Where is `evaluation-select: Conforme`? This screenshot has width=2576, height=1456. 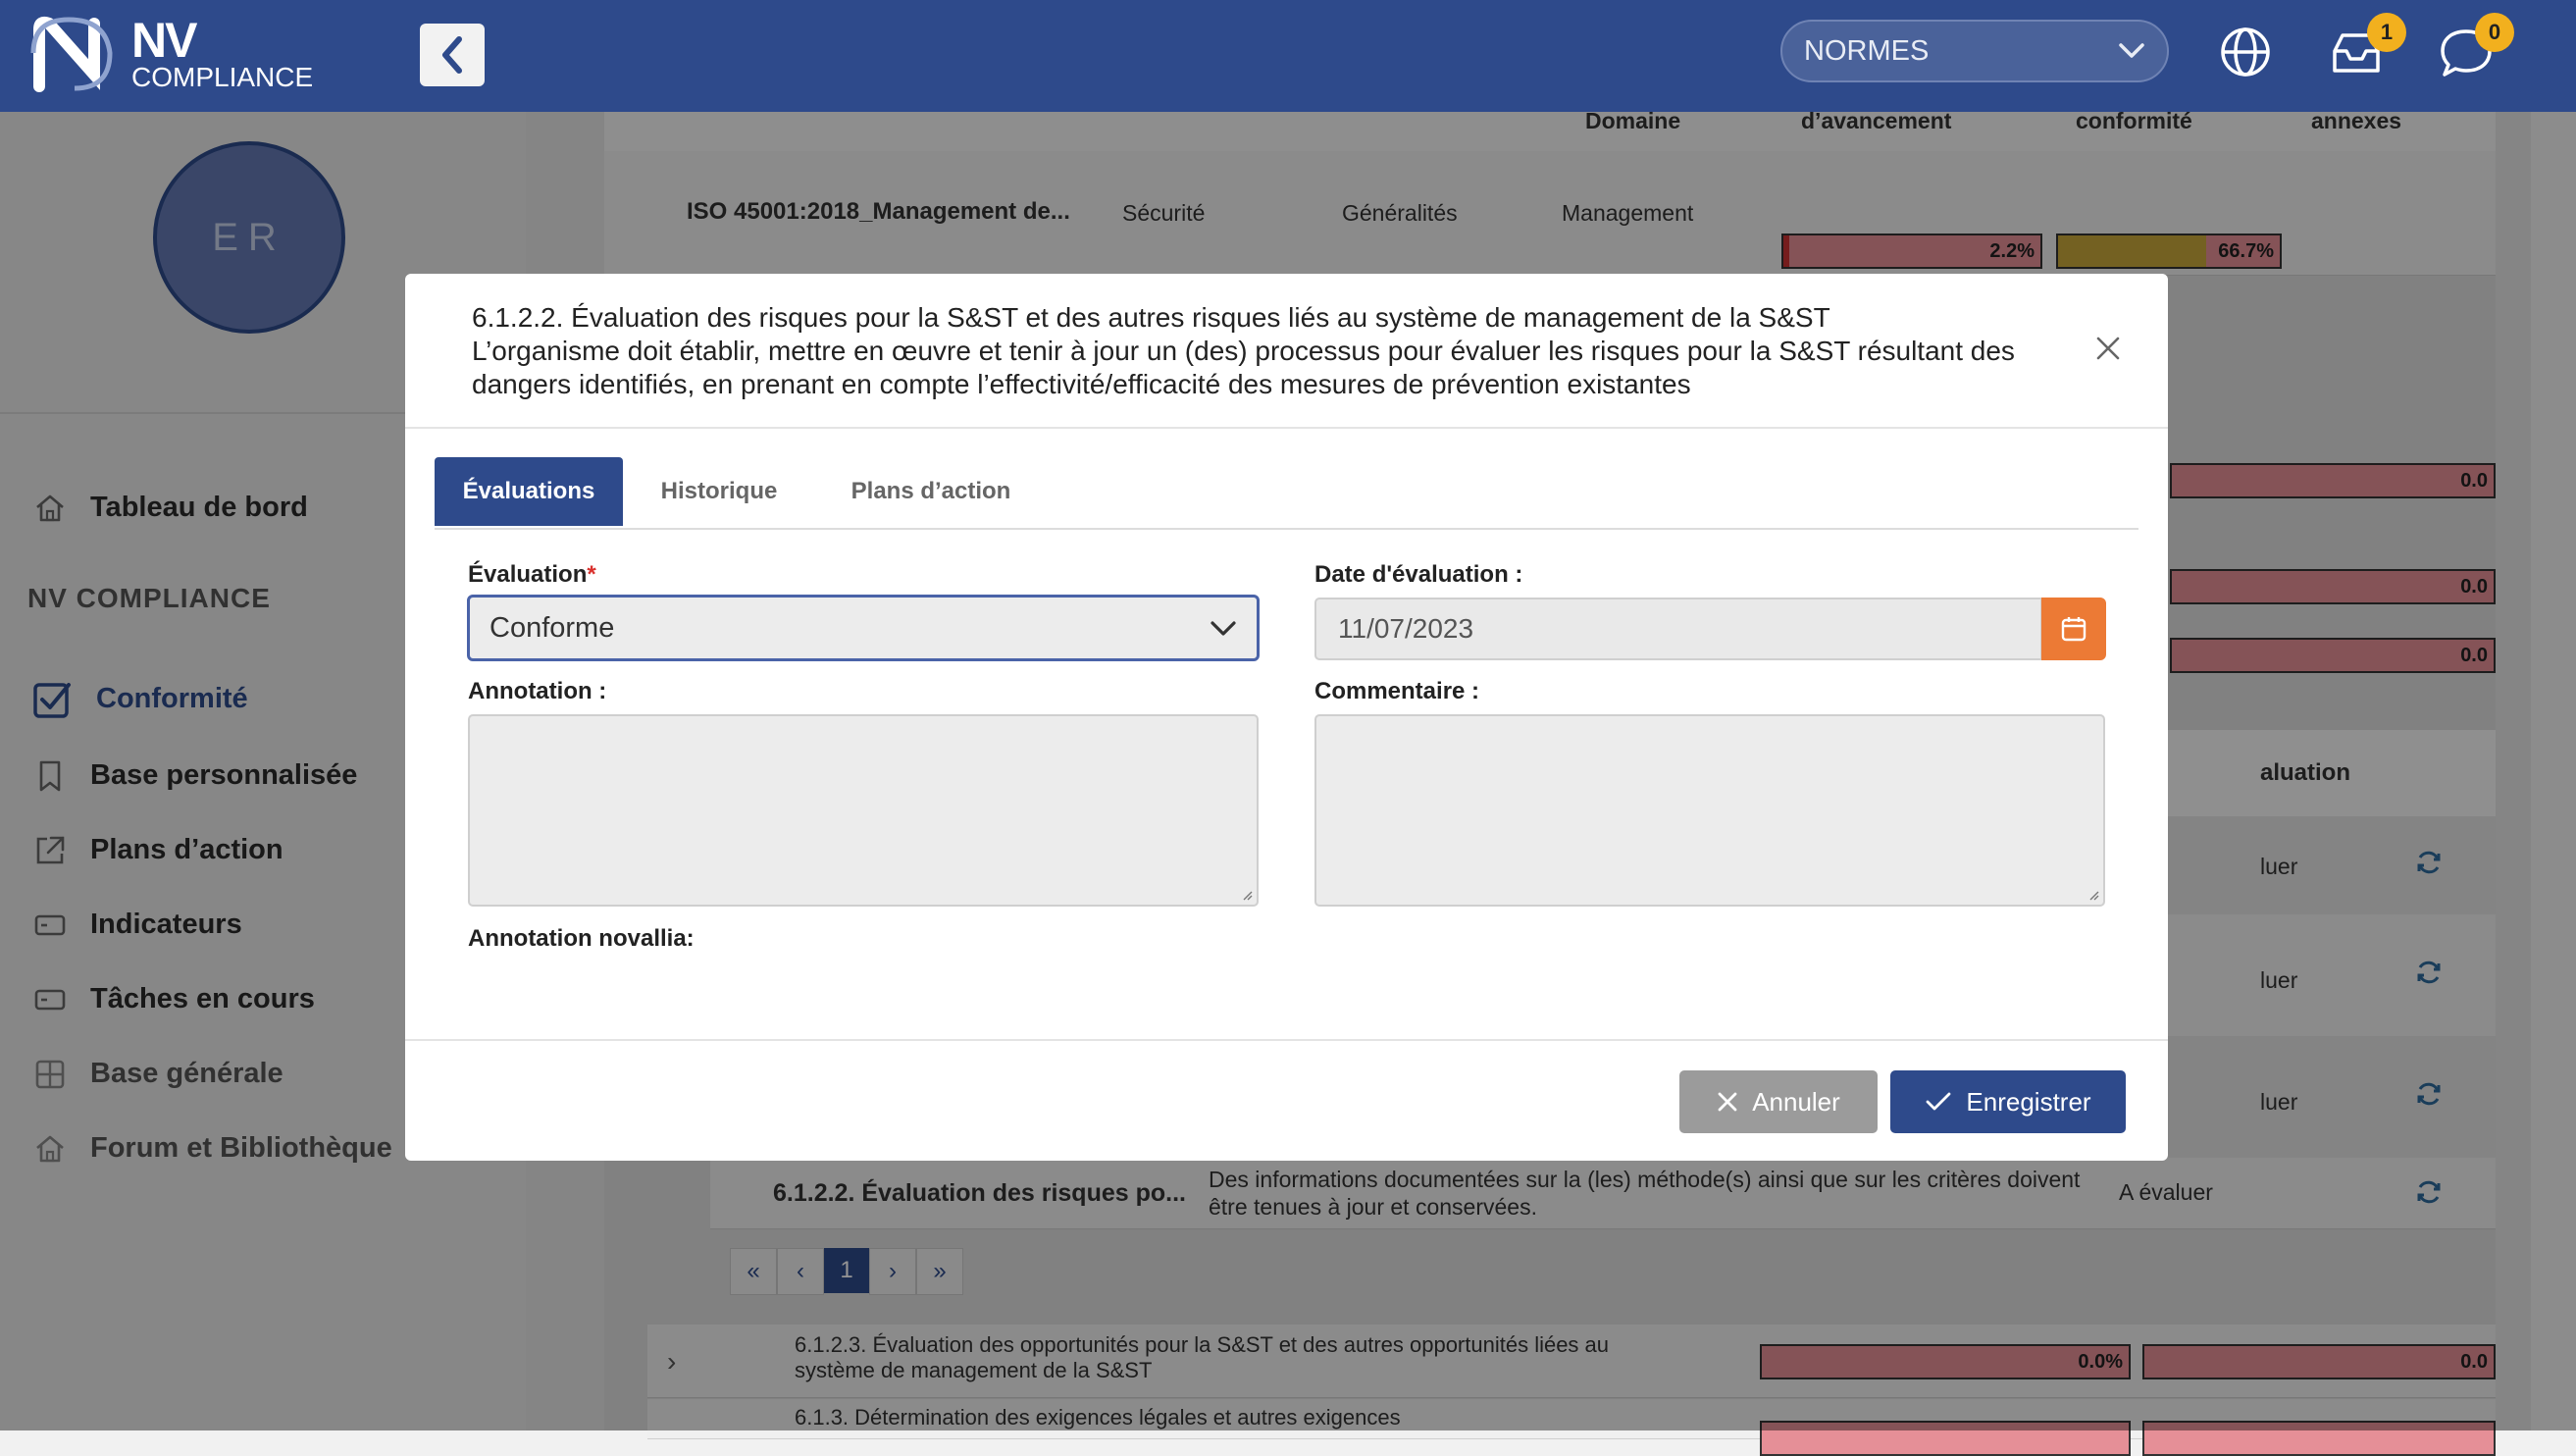
evaluation-select: Conforme is located at coordinates (863, 628).